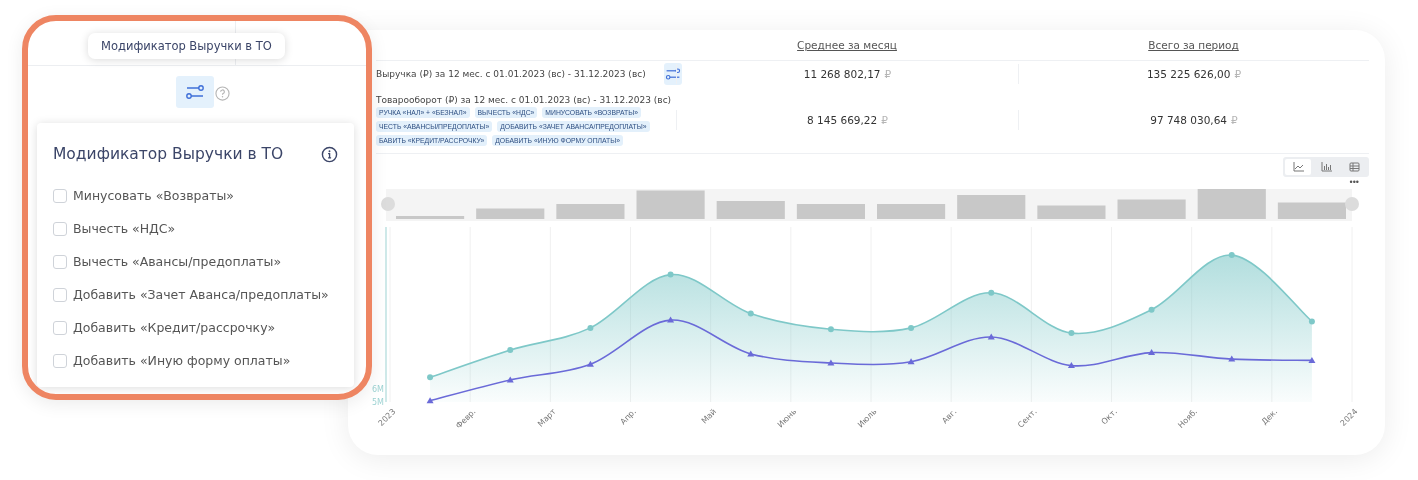 This screenshot has height=480, width=1418. What do you see at coordinates (124, 228) in the screenshot?
I see `option-label: Вычесть «НДС»` at bounding box center [124, 228].